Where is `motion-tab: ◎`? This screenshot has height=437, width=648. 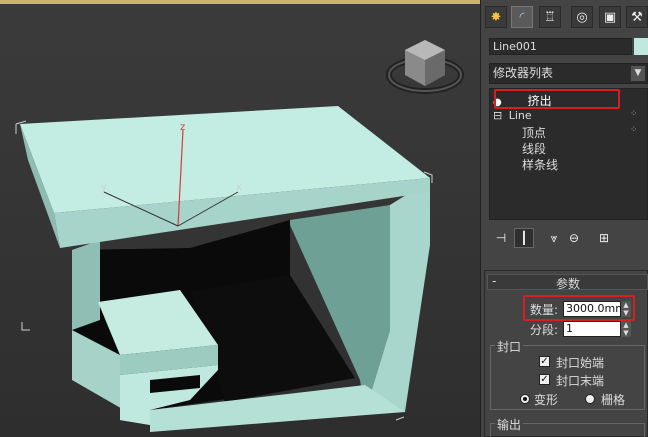 motion-tab: ◎ is located at coordinates (582, 17).